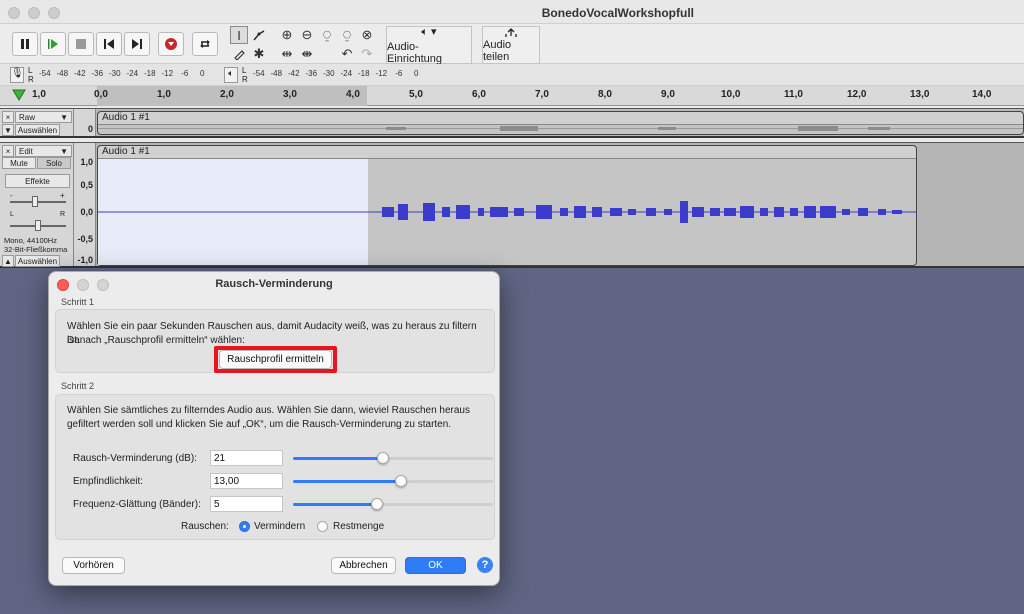 Image resolution: width=1024 pixels, height=614 pixels. What do you see at coordinates (244, 526) in the screenshot?
I see `reduce-radio` at bounding box center [244, 526].